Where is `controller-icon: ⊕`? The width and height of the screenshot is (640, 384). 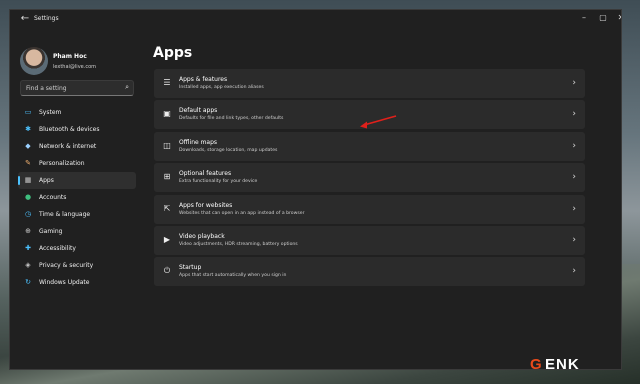
controller-icon: ⊕ is located at coordinates (28, 231).